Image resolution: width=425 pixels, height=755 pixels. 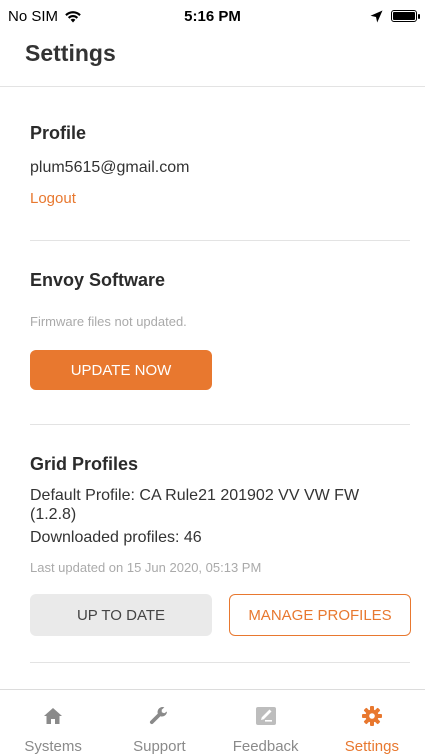 I want to click on logout-link: Logout, so click(x=220, y=198).